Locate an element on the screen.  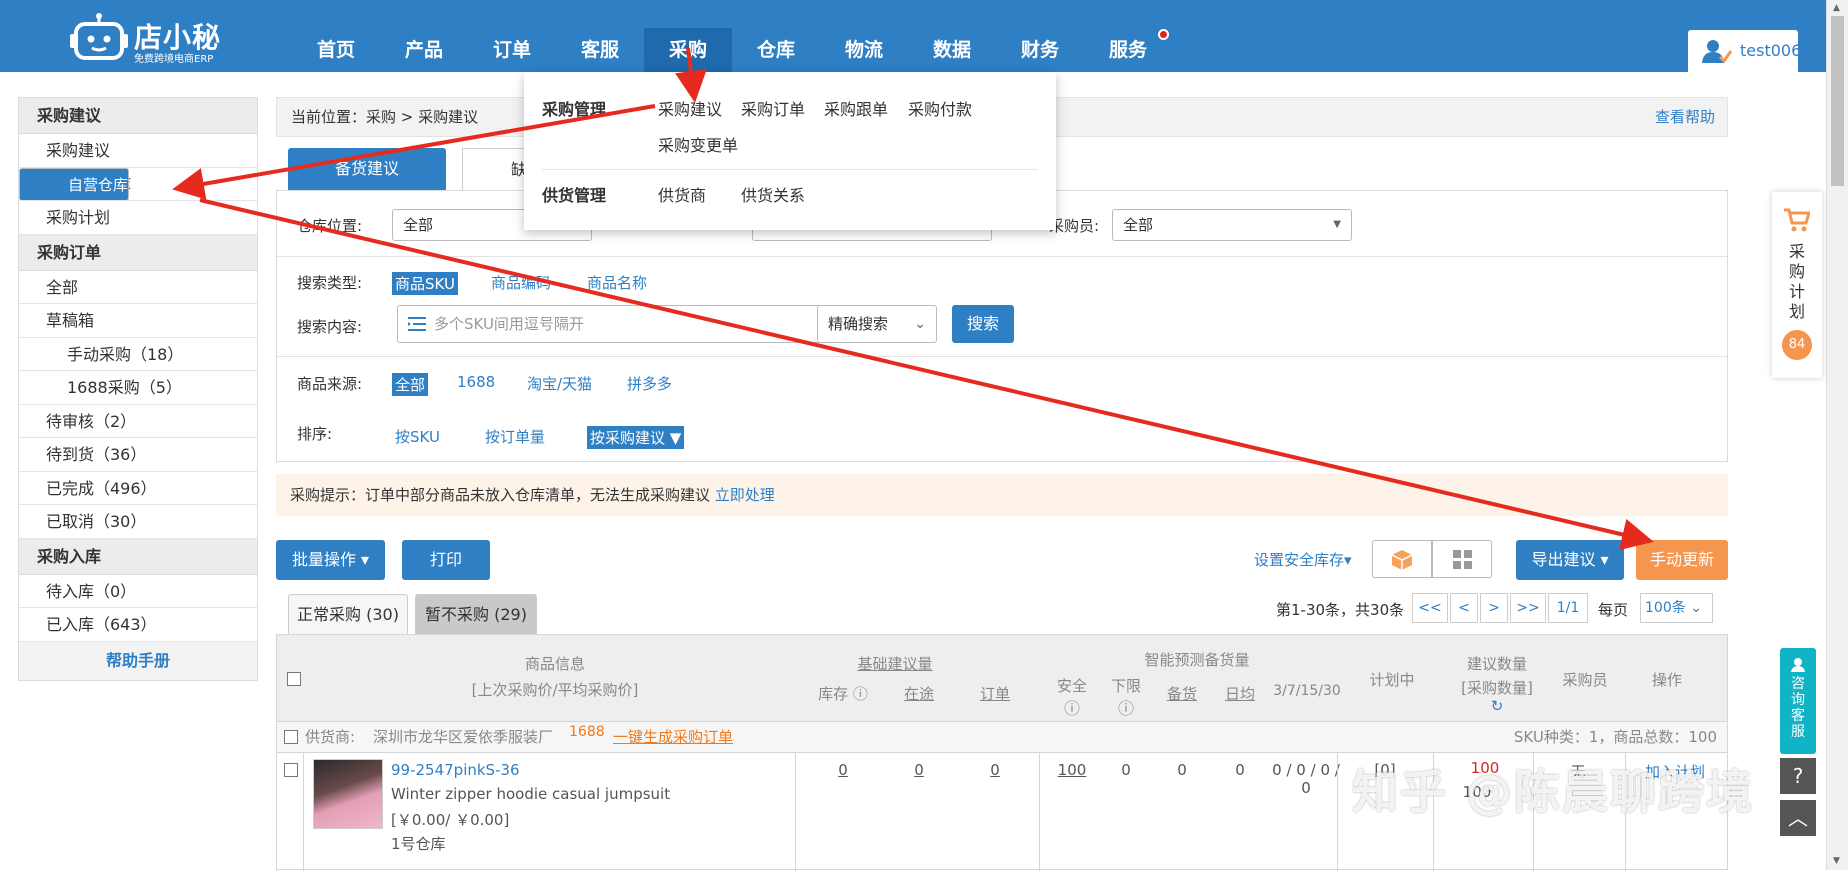
type-sku: 商品SKU is located at coordinates (425, 283).